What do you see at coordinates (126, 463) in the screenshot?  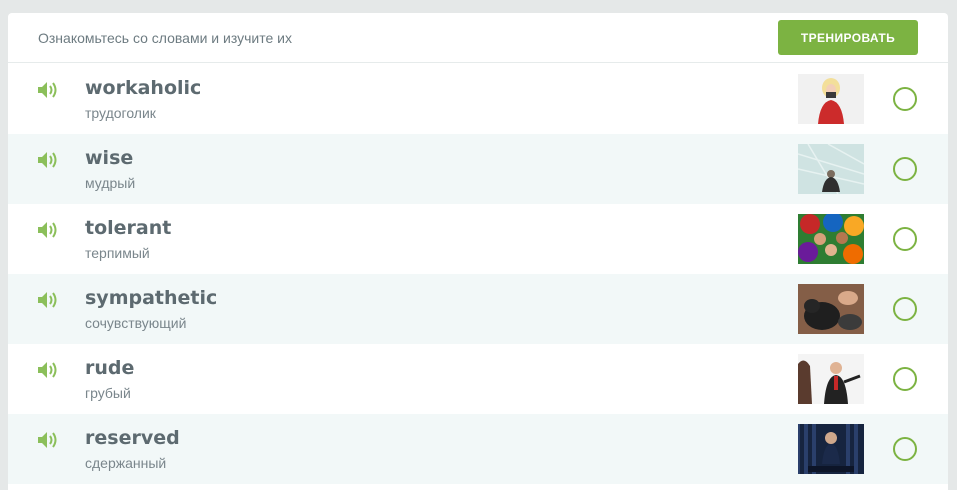 I see `word-translation: сдержанный` at bounding box center [126, 463].